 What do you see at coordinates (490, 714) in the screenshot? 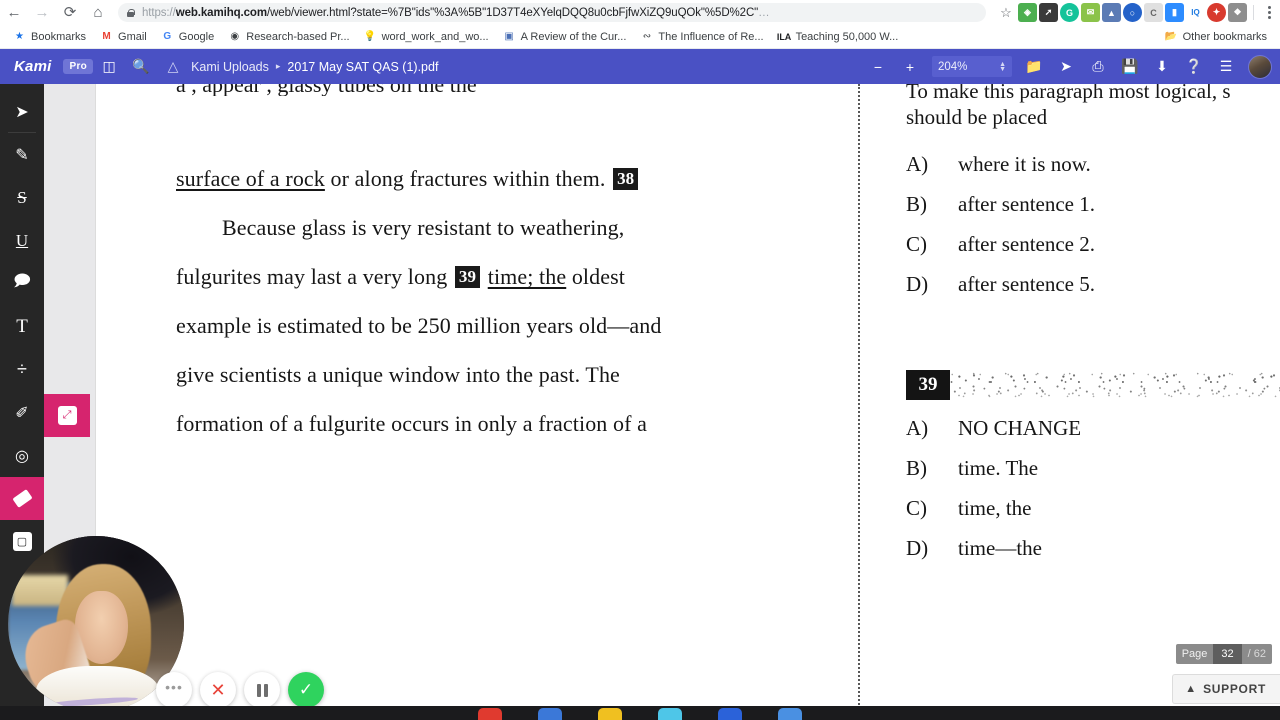
I see `taskbar-app-red` at bounding box center [490, 714].